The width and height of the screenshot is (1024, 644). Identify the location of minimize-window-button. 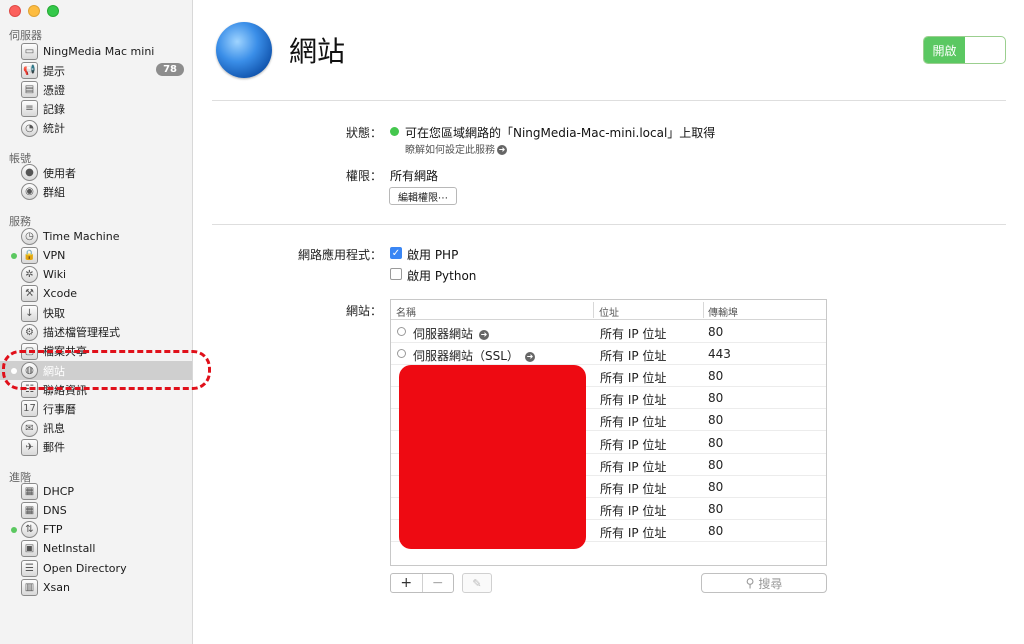
(34, 11).